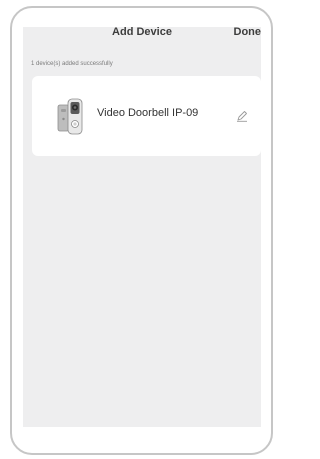 This screenshot has width=320, height=459. I want to click on status-message: 1 device(s) added successfully, so click(72, 64).